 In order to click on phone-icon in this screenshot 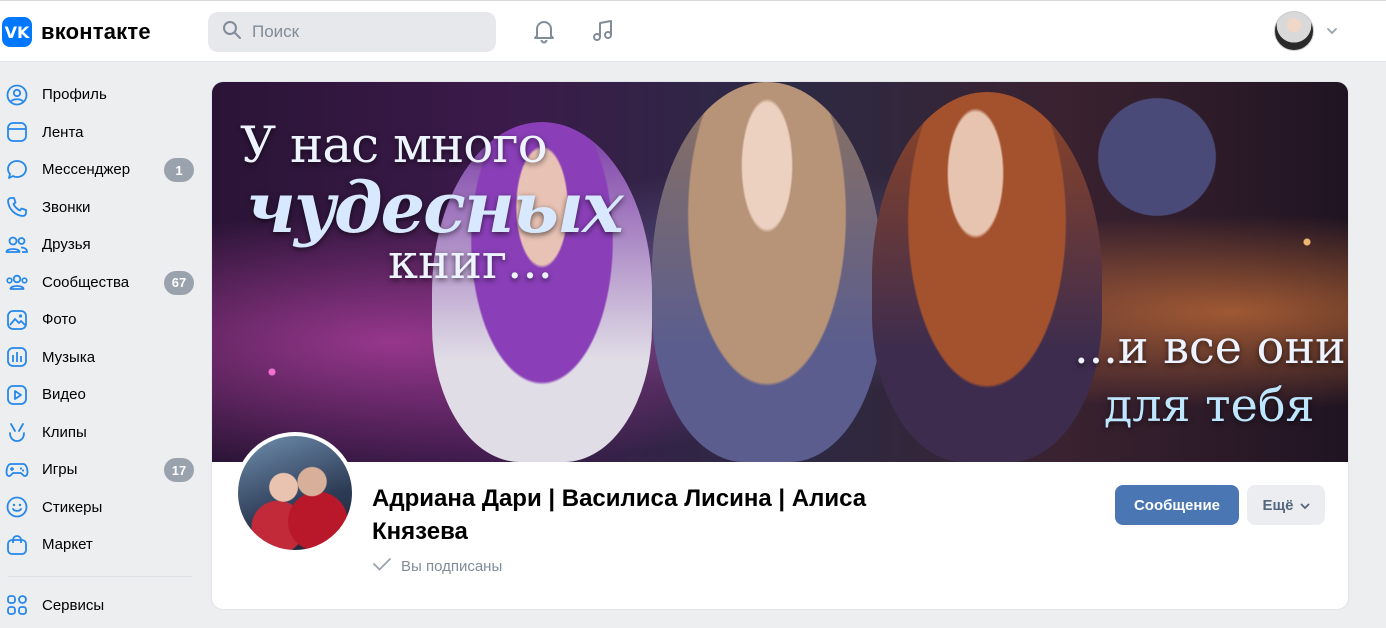, I will do `click(17, 207)`.